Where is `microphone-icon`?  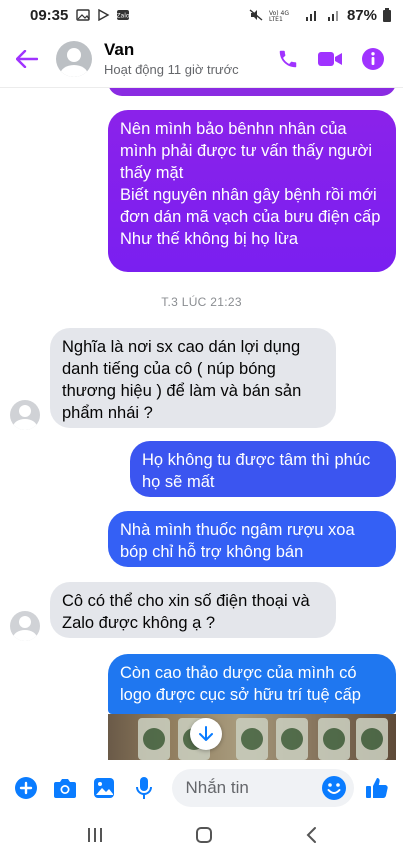
microphone-icon is located at coordinates (143, 788).